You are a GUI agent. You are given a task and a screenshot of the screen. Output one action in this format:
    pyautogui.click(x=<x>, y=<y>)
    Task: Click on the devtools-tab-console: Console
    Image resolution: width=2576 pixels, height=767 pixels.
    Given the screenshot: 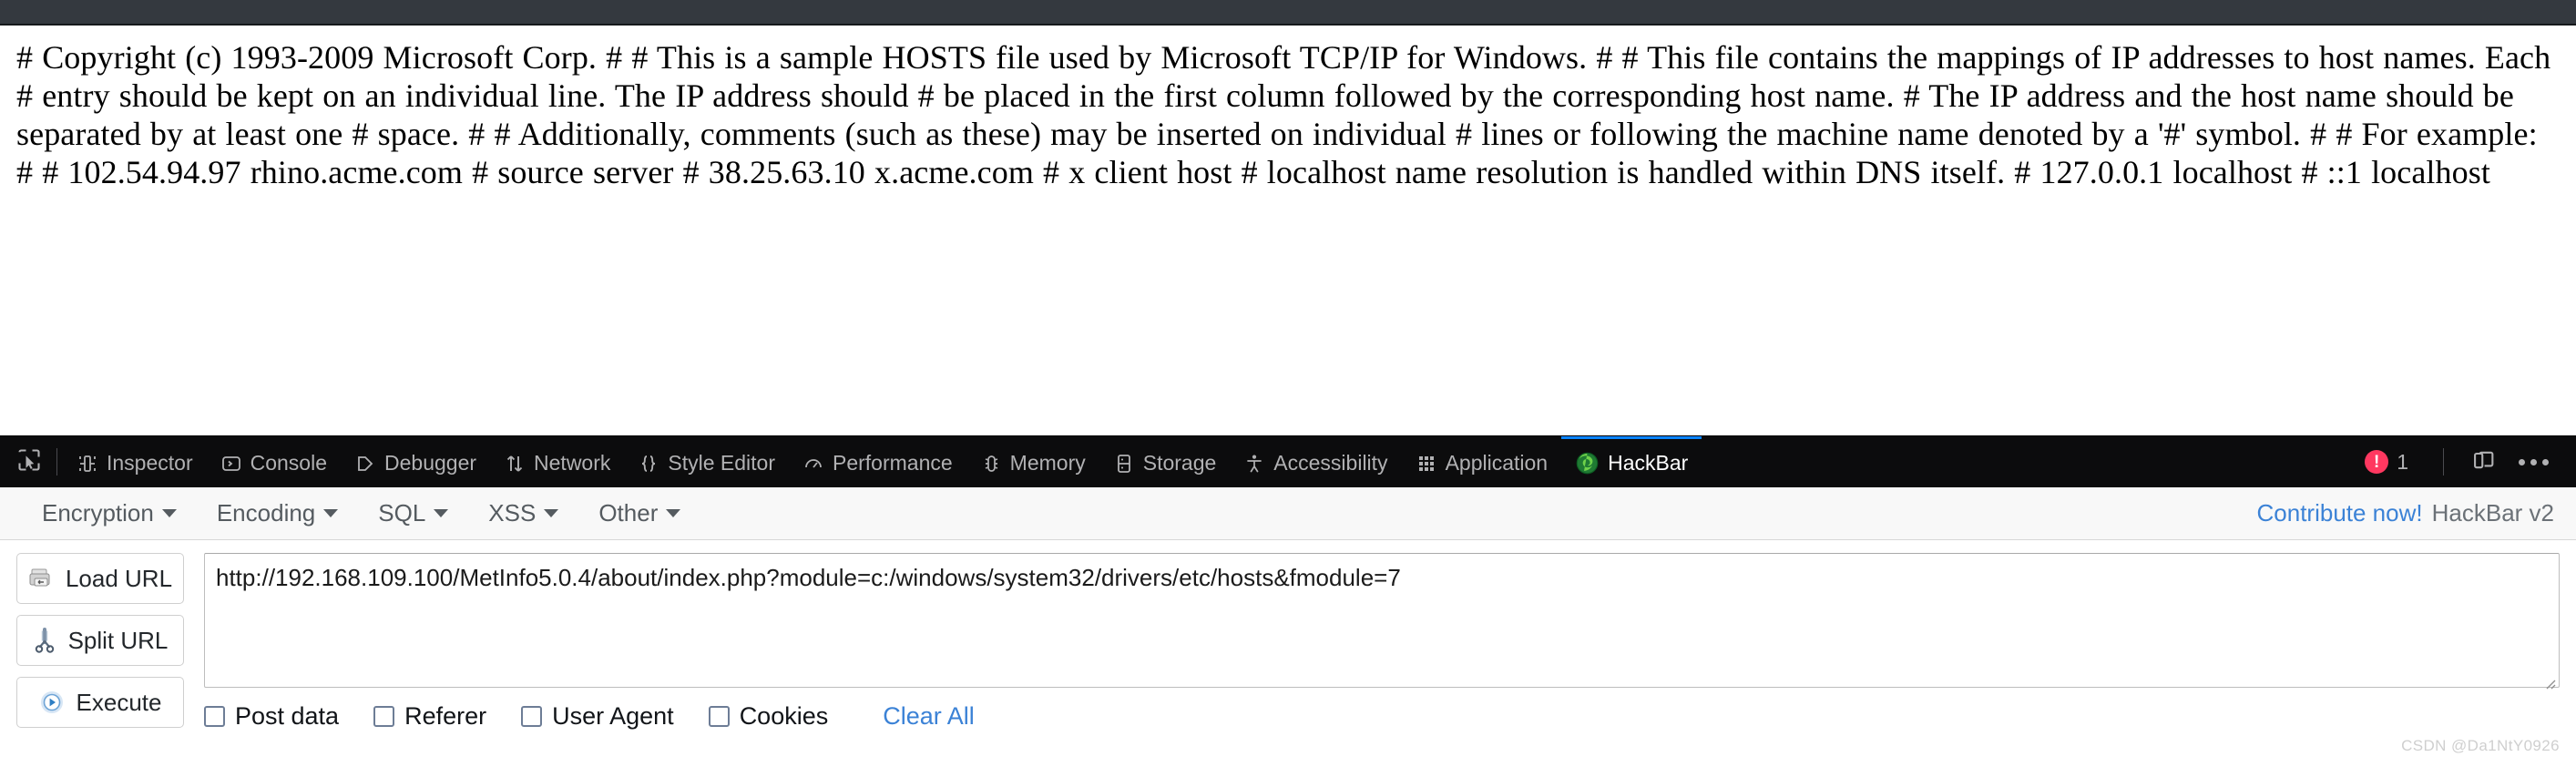 What is the action you would take?
    pyautogui.click(x=274, y=461)
    